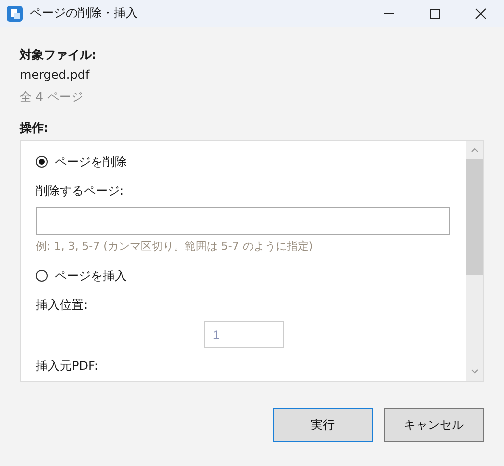 The image size is (504, 466). I want to click on minimize-icon, so click(389, 13).